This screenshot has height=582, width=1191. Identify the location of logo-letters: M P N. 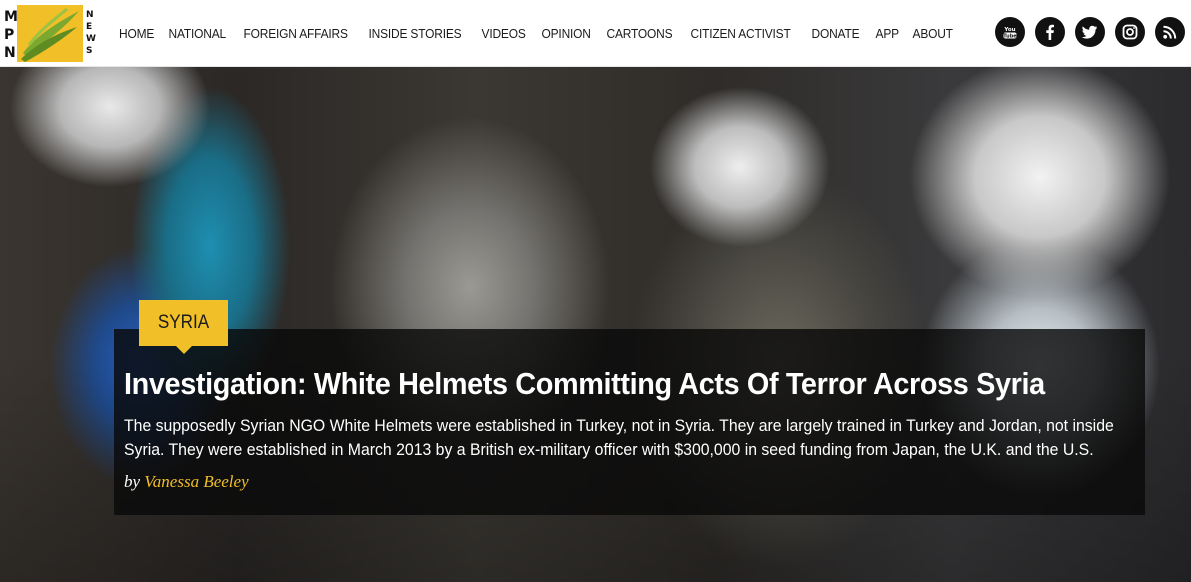
(11, 35).